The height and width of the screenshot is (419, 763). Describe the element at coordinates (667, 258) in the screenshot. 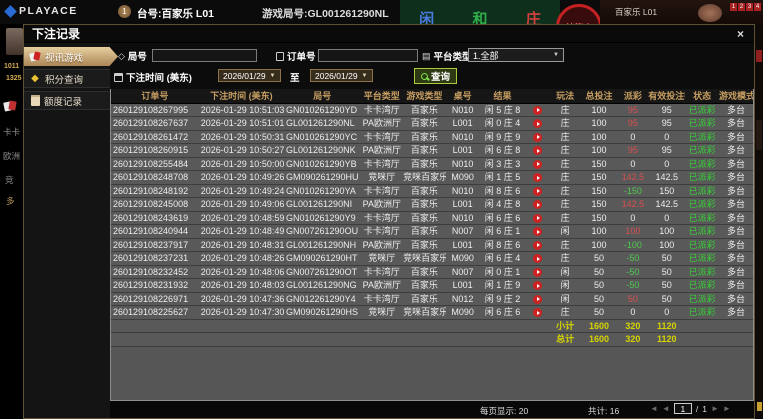

I see `cell-valid-bet: 50` at that location.